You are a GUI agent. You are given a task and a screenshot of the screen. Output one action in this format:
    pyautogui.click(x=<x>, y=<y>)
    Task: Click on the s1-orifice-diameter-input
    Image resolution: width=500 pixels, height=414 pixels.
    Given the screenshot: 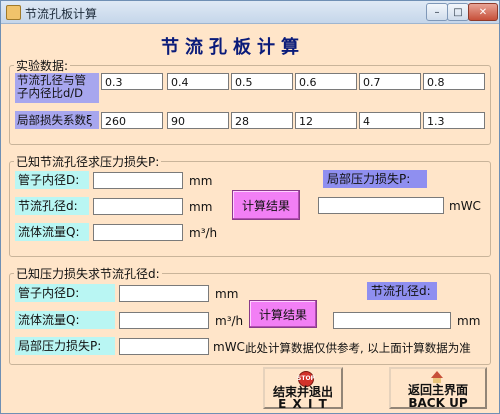 What is the action you would take?
    pyautogui.click(x=138, y=206)
    